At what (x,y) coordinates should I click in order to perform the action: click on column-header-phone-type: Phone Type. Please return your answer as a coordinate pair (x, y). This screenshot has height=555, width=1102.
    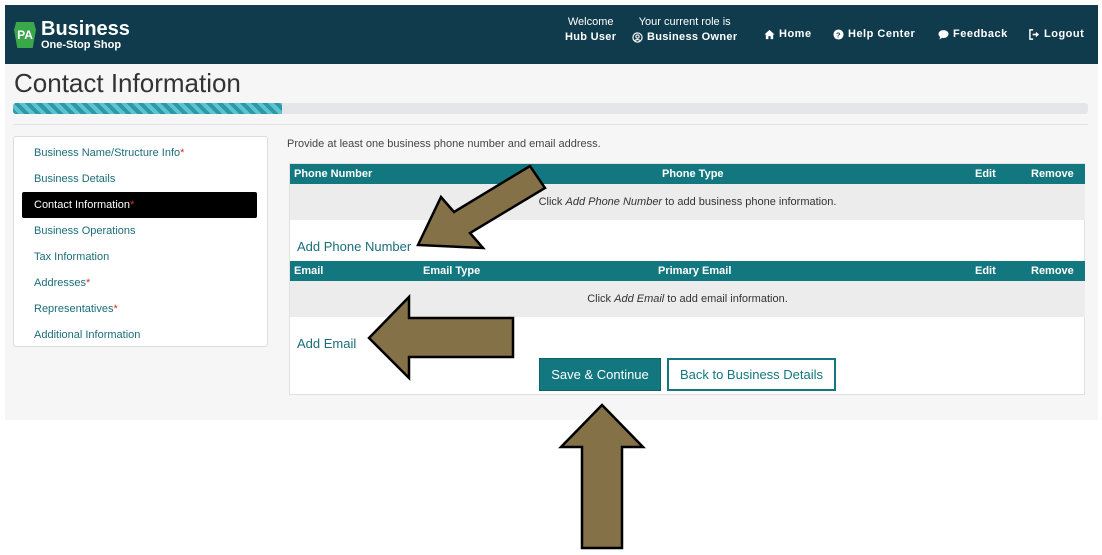
    Looking at the image, I should click on (693, 174).